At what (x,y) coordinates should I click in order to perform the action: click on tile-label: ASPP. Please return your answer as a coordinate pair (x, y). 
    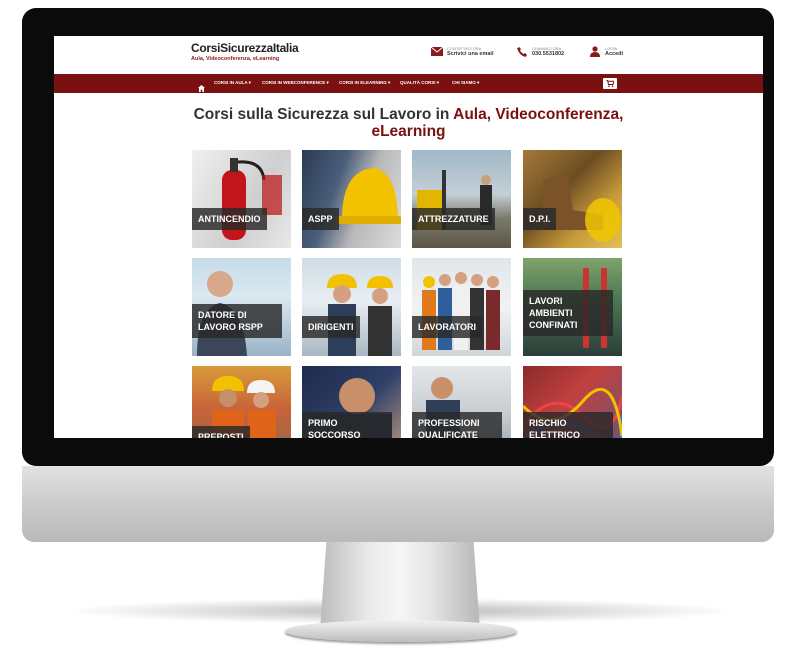
    Looking at the image, I should click on (320, 219).